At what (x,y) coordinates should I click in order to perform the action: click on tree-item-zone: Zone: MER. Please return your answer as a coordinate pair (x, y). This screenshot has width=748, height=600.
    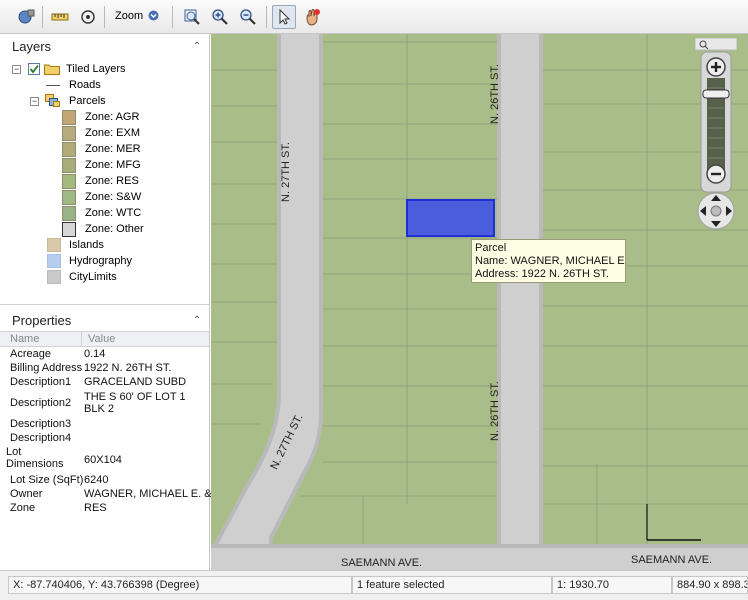
    Looking at the image, I should click on (132, 149).